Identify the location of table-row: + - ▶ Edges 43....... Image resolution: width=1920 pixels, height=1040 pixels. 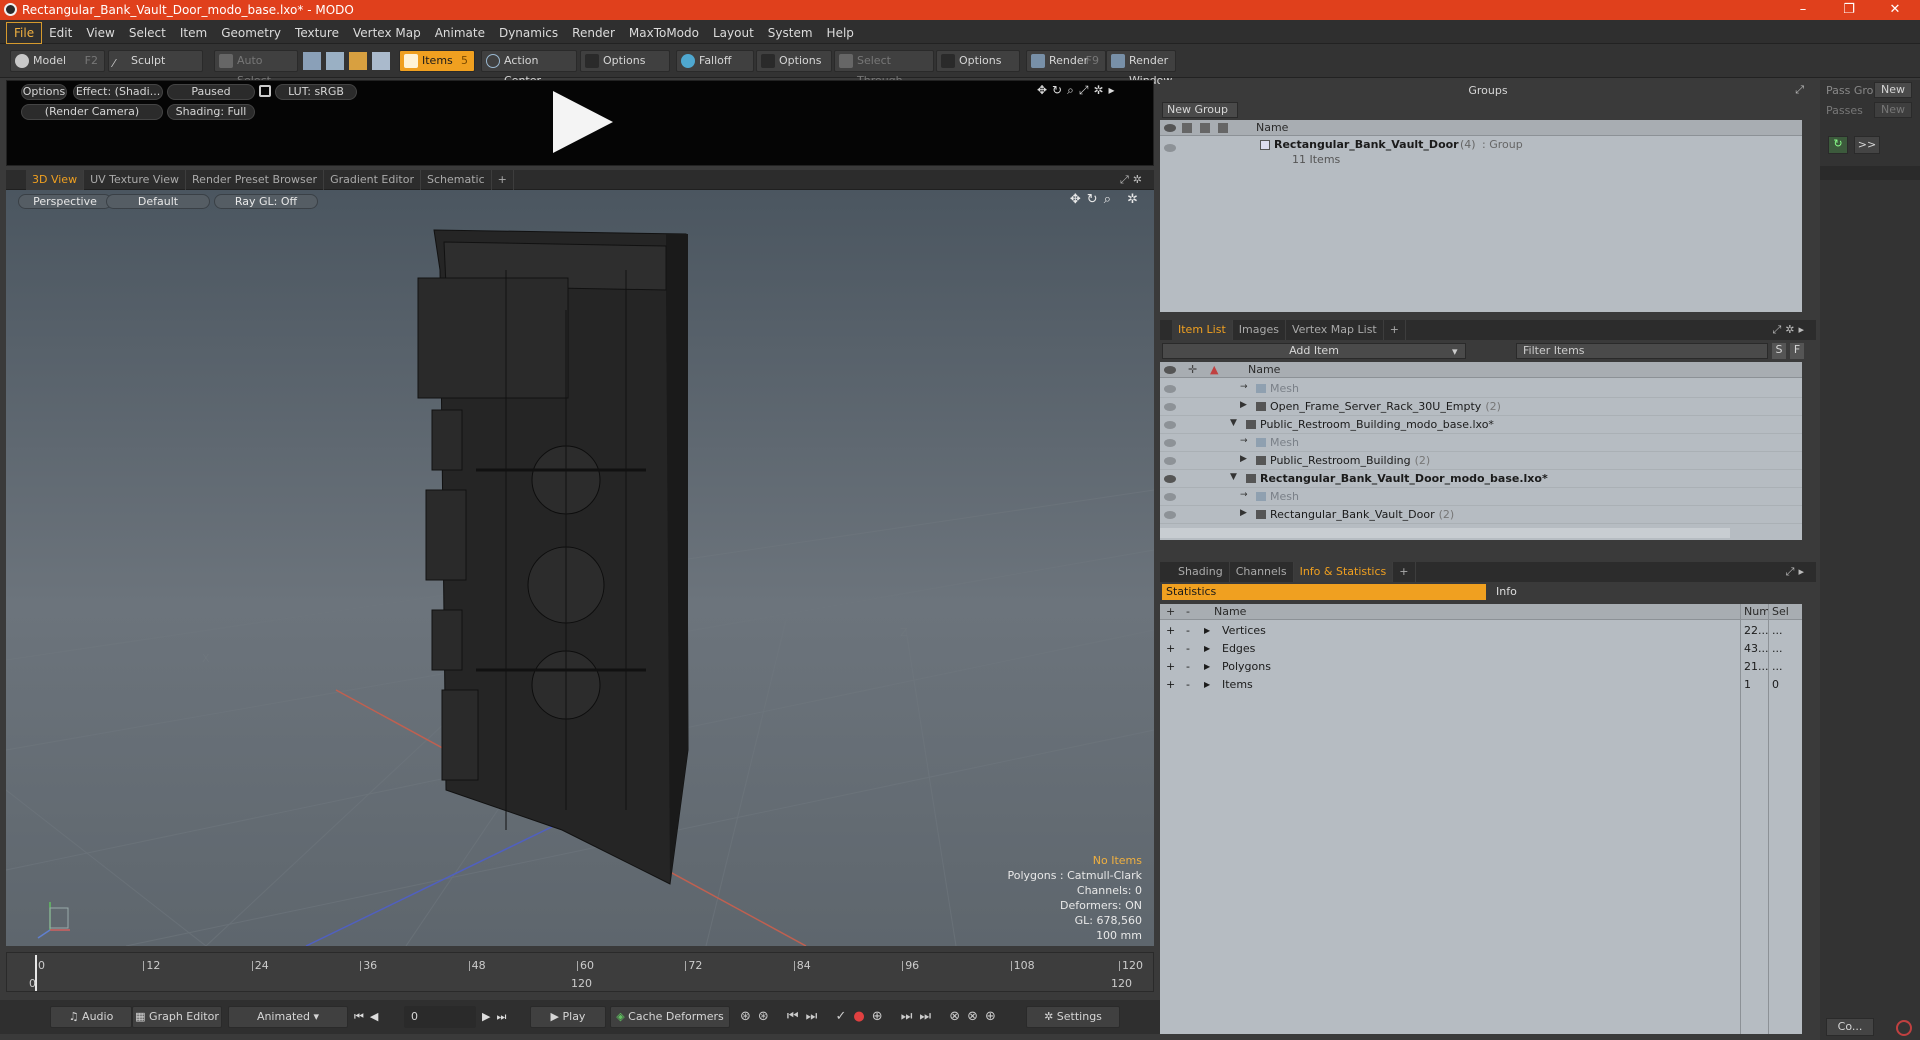
(1481, 649).